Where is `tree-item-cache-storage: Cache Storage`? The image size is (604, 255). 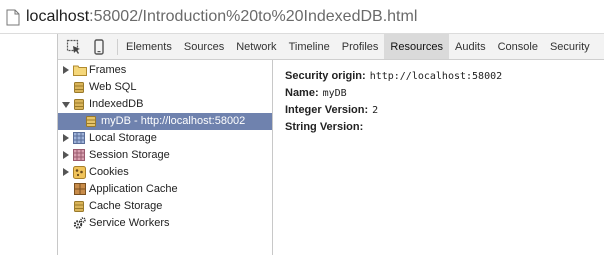
tree-item-cache-storage: Cache Storage is located at coordinates (165, 206).